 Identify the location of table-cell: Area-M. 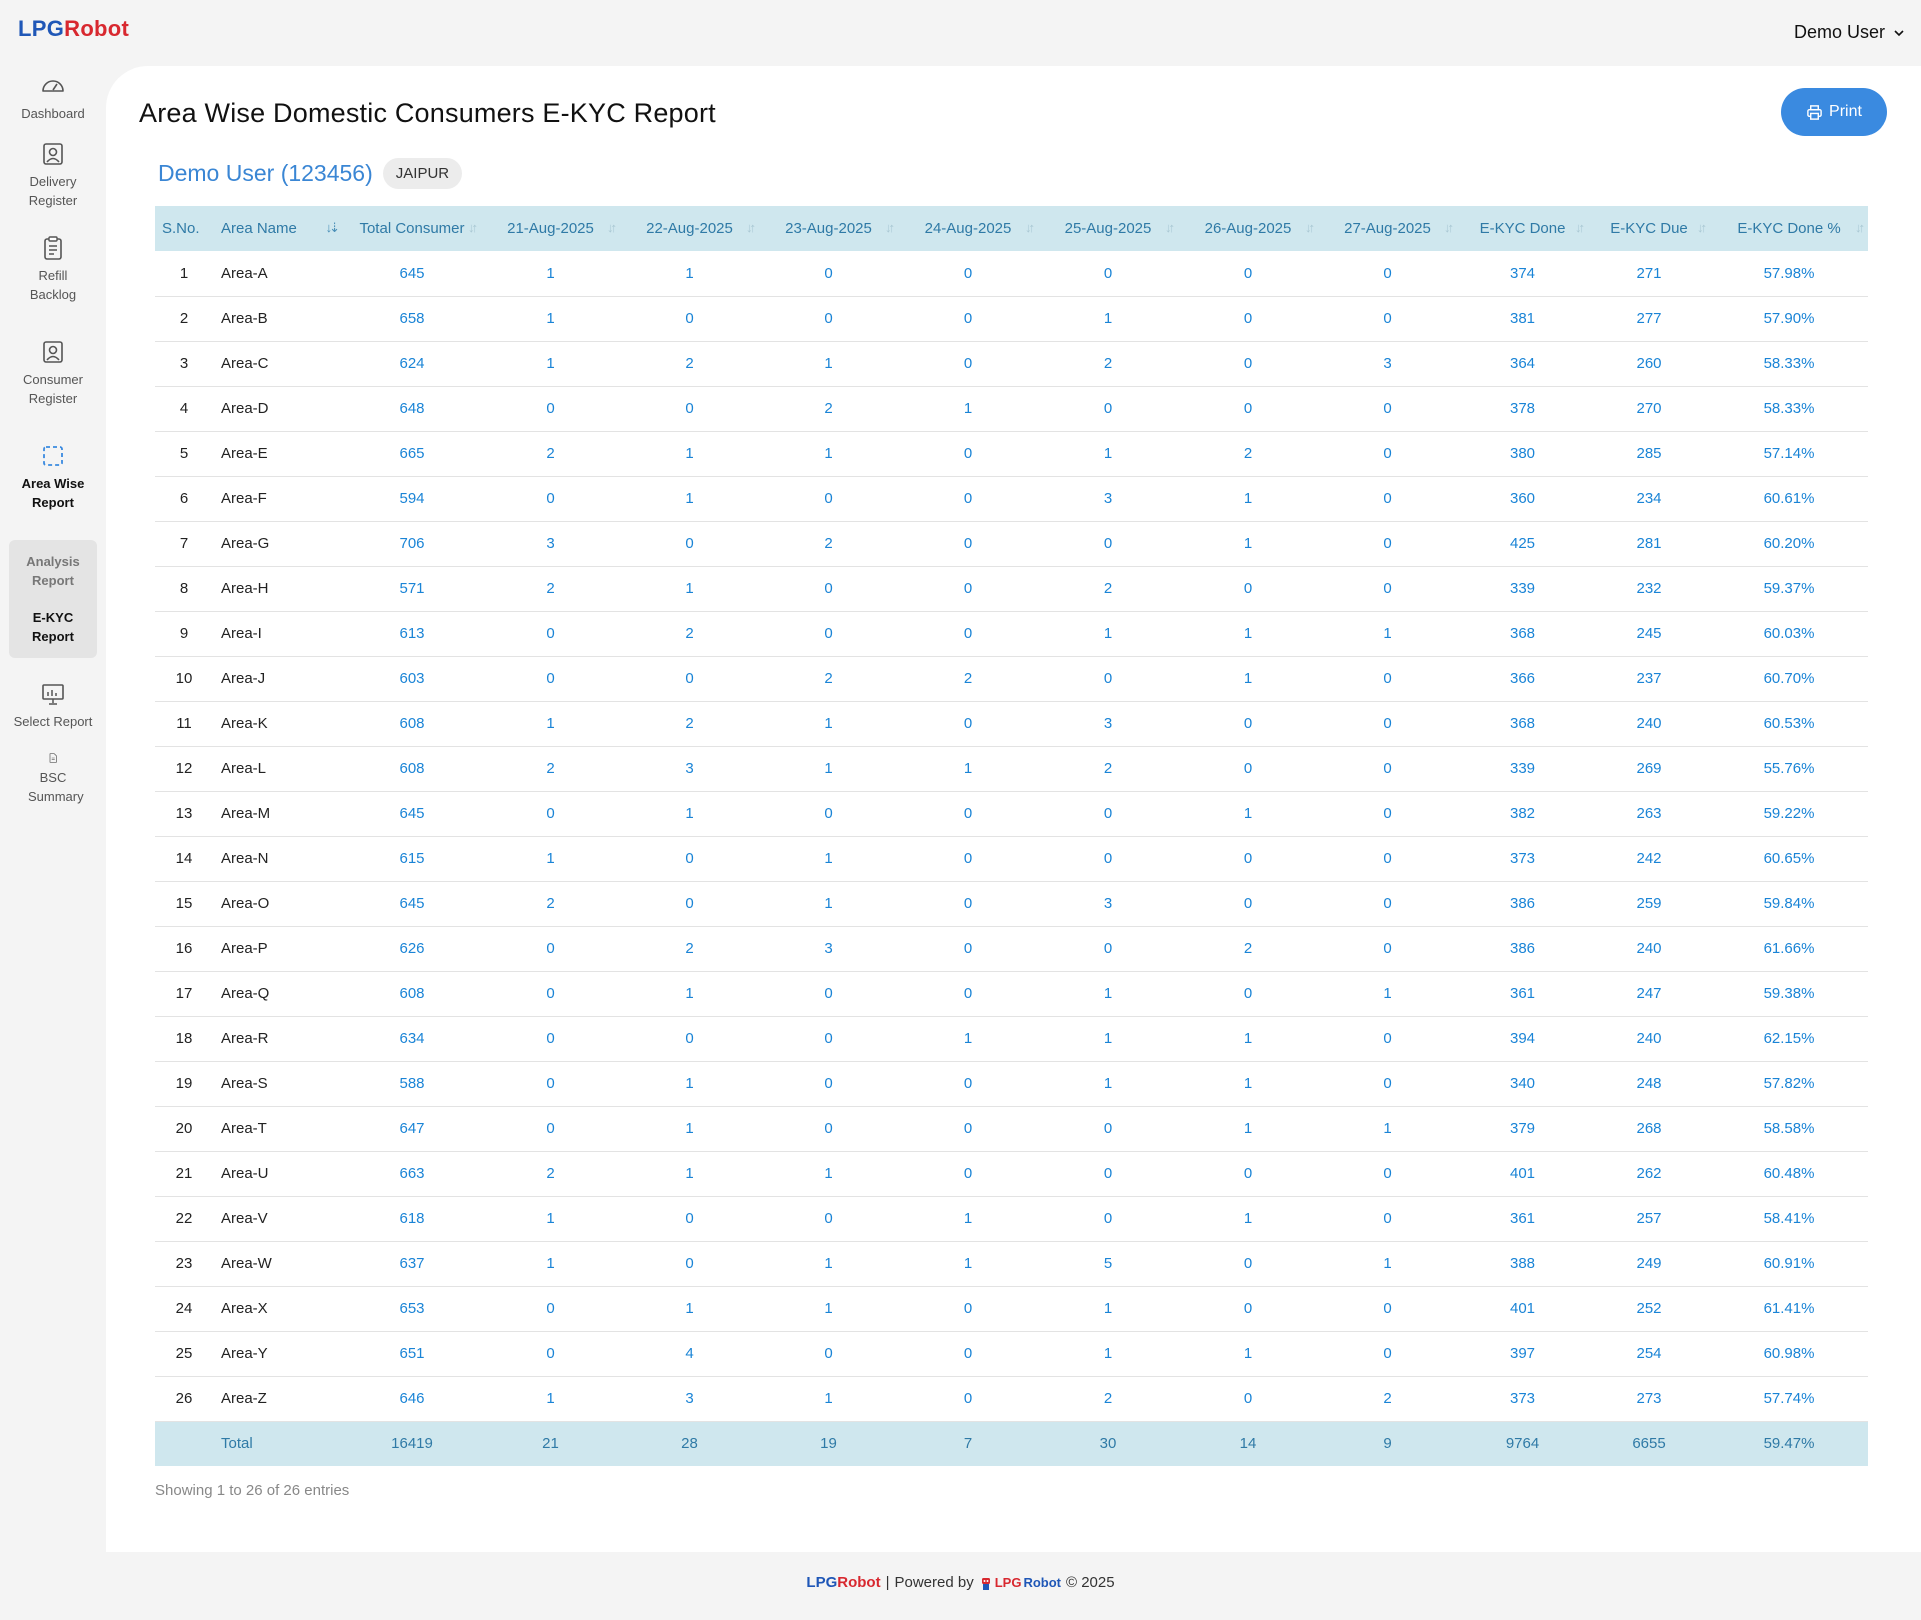
(278, 814).